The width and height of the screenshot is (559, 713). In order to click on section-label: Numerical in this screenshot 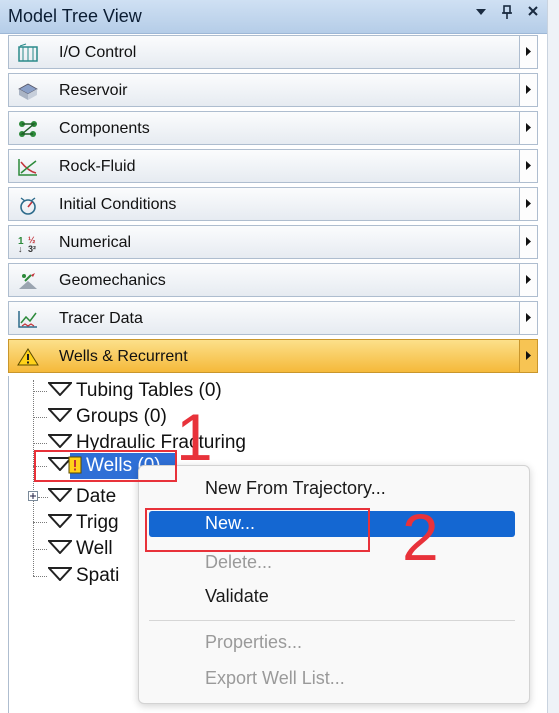, I will do `click(95, 242)`.